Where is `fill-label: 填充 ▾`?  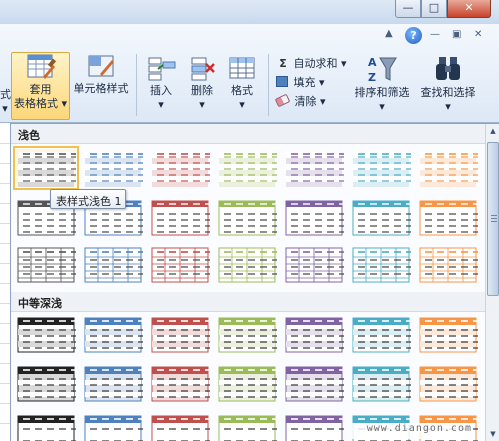 fill-label: 填充 ▾ is located at coordinates (309, 82).